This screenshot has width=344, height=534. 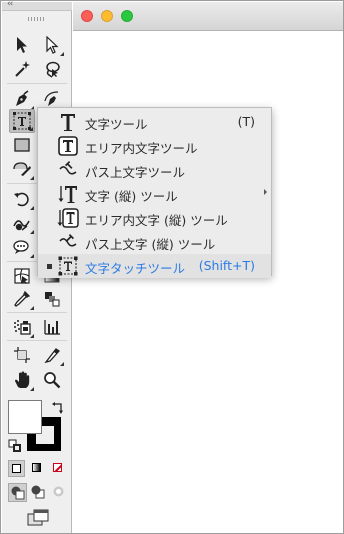 I want to click on artboard-icon, so click(x=22, y=355).